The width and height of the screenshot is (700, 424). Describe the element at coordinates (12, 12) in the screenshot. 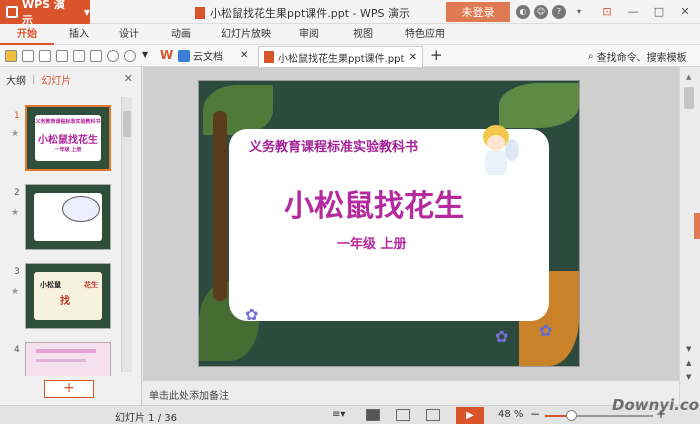

I see `wps-logo-icon` at that location.